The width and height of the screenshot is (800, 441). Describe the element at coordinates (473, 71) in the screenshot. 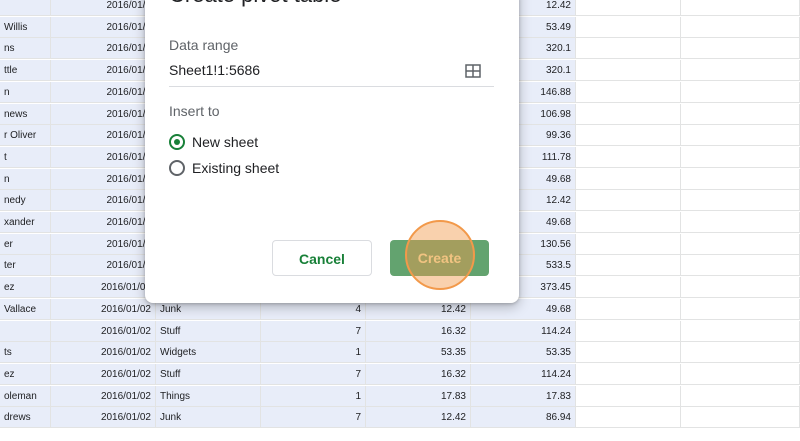

I see `grid-icon` at that location.